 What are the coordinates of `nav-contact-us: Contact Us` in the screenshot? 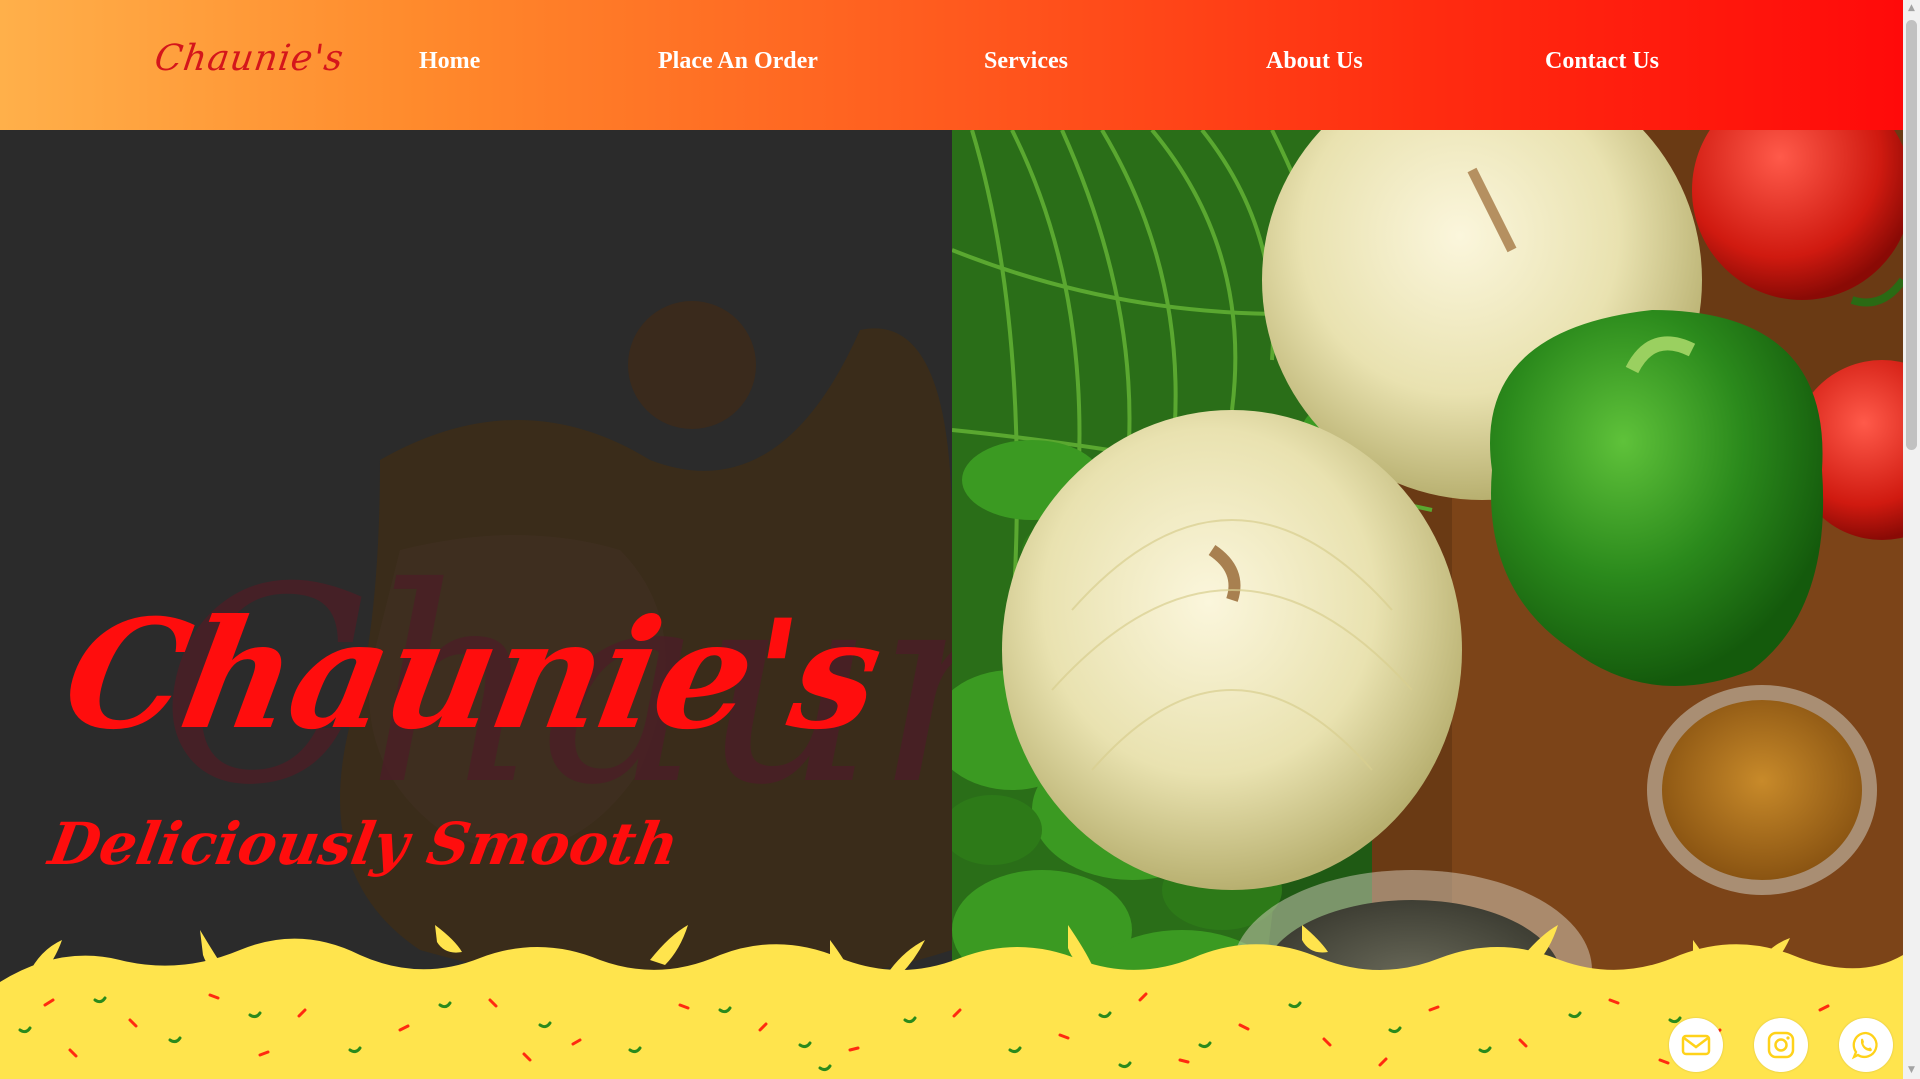 It's located at (1602, 61).